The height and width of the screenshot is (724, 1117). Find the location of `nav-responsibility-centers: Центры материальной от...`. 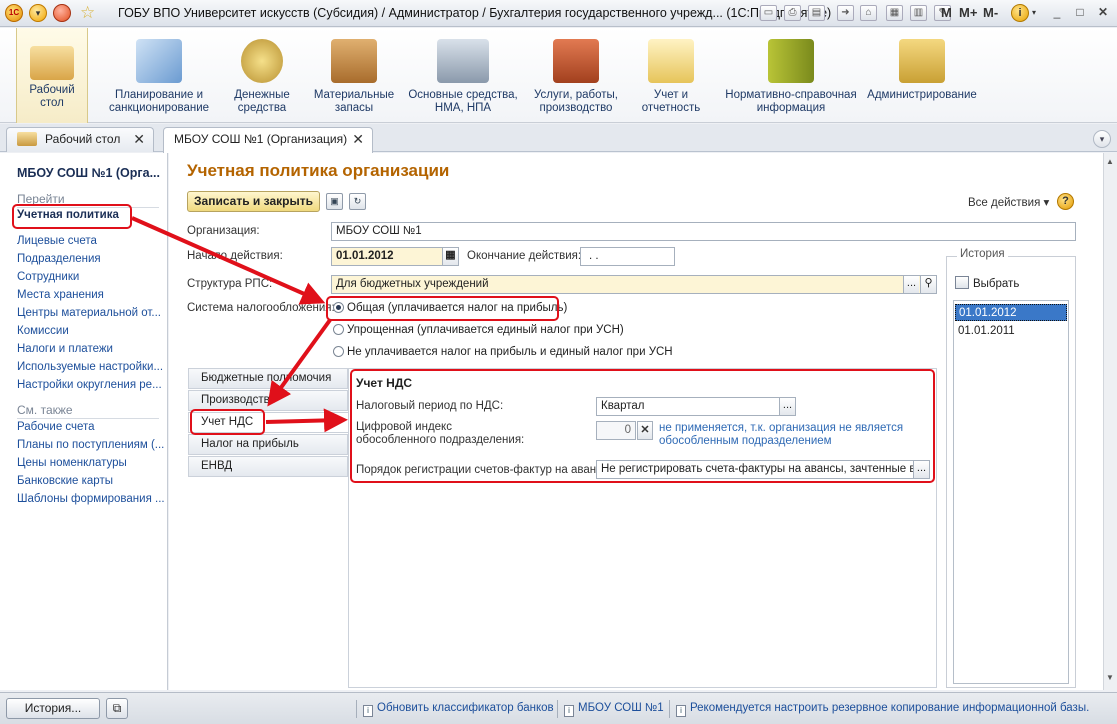

nav-responsibility-centers: Центры материальной от... is located at coordinates (89, 313).